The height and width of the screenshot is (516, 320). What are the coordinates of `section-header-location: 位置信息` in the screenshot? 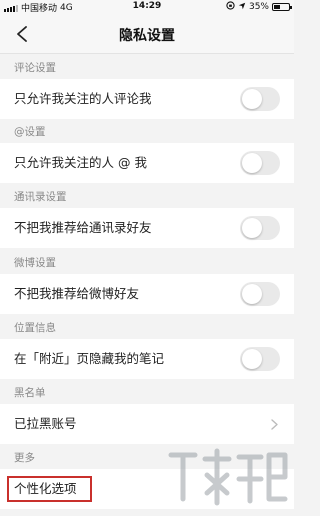 It's located at (147, 328).